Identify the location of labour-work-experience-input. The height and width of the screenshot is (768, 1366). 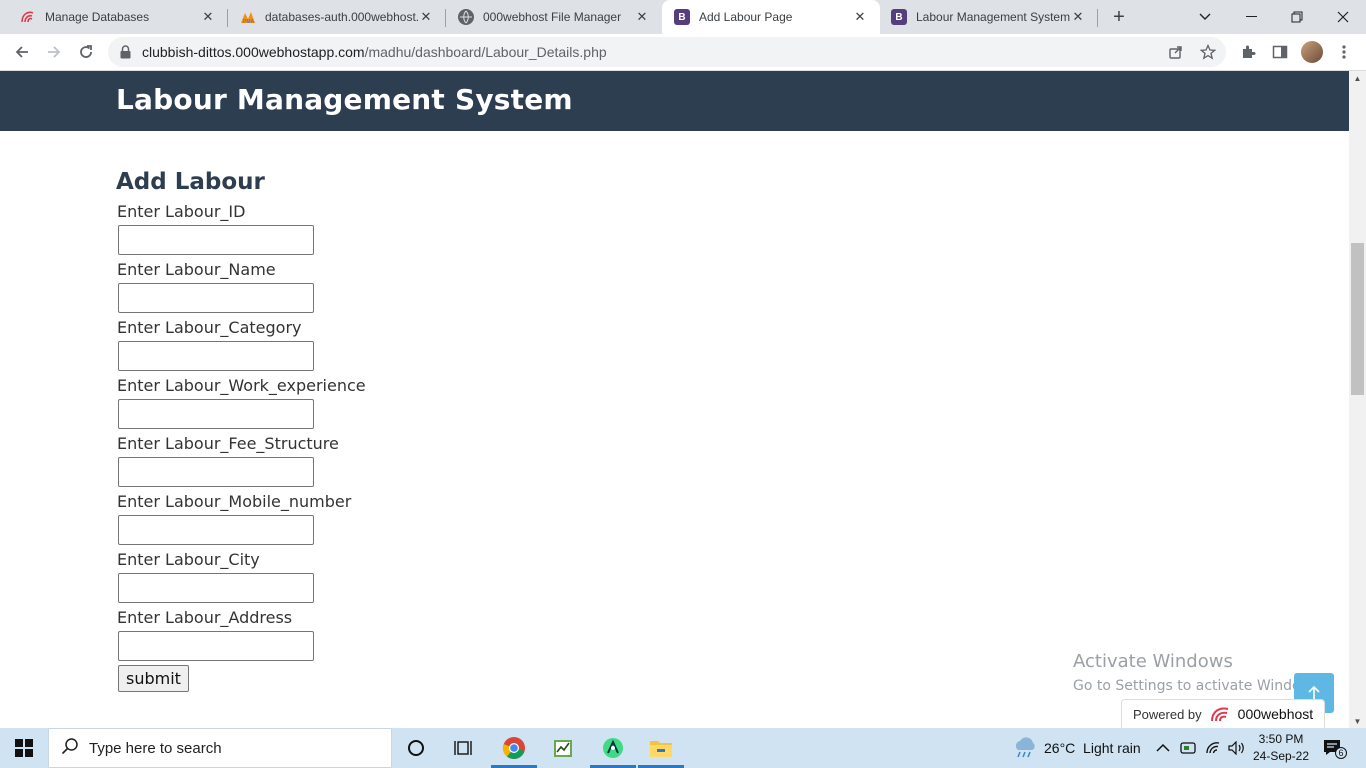
(216, 414).